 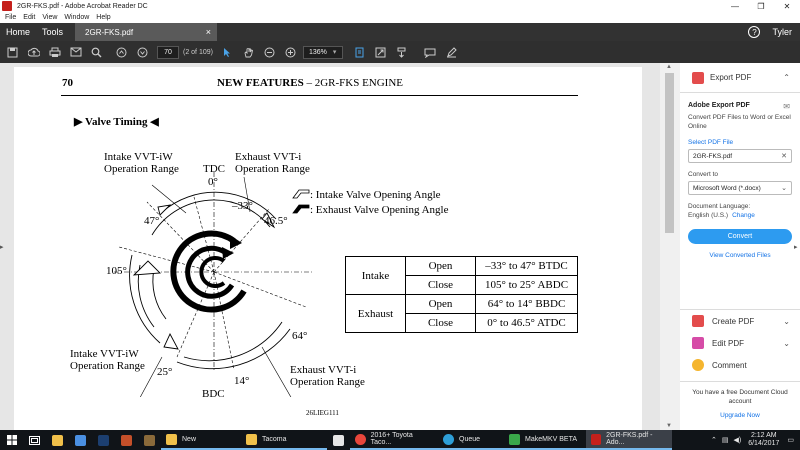 What do you see at coordinates (743, 215) in the screenshot?
I see `change-language-link: Change` at bounding box center [743, 215].